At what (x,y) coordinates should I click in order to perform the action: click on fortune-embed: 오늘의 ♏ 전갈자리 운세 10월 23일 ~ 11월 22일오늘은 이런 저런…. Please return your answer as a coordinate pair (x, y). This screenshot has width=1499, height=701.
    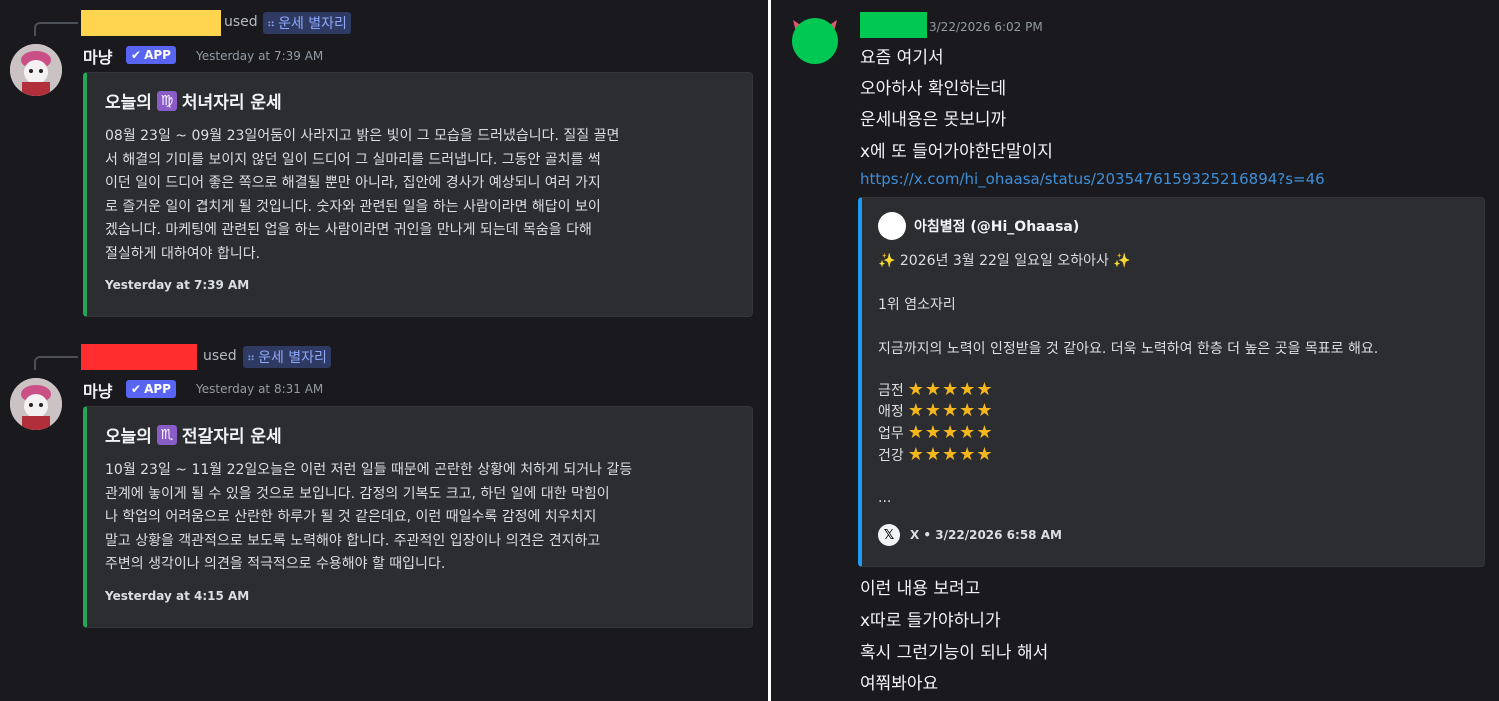
    Looking at the image, I should click on (418, 517).